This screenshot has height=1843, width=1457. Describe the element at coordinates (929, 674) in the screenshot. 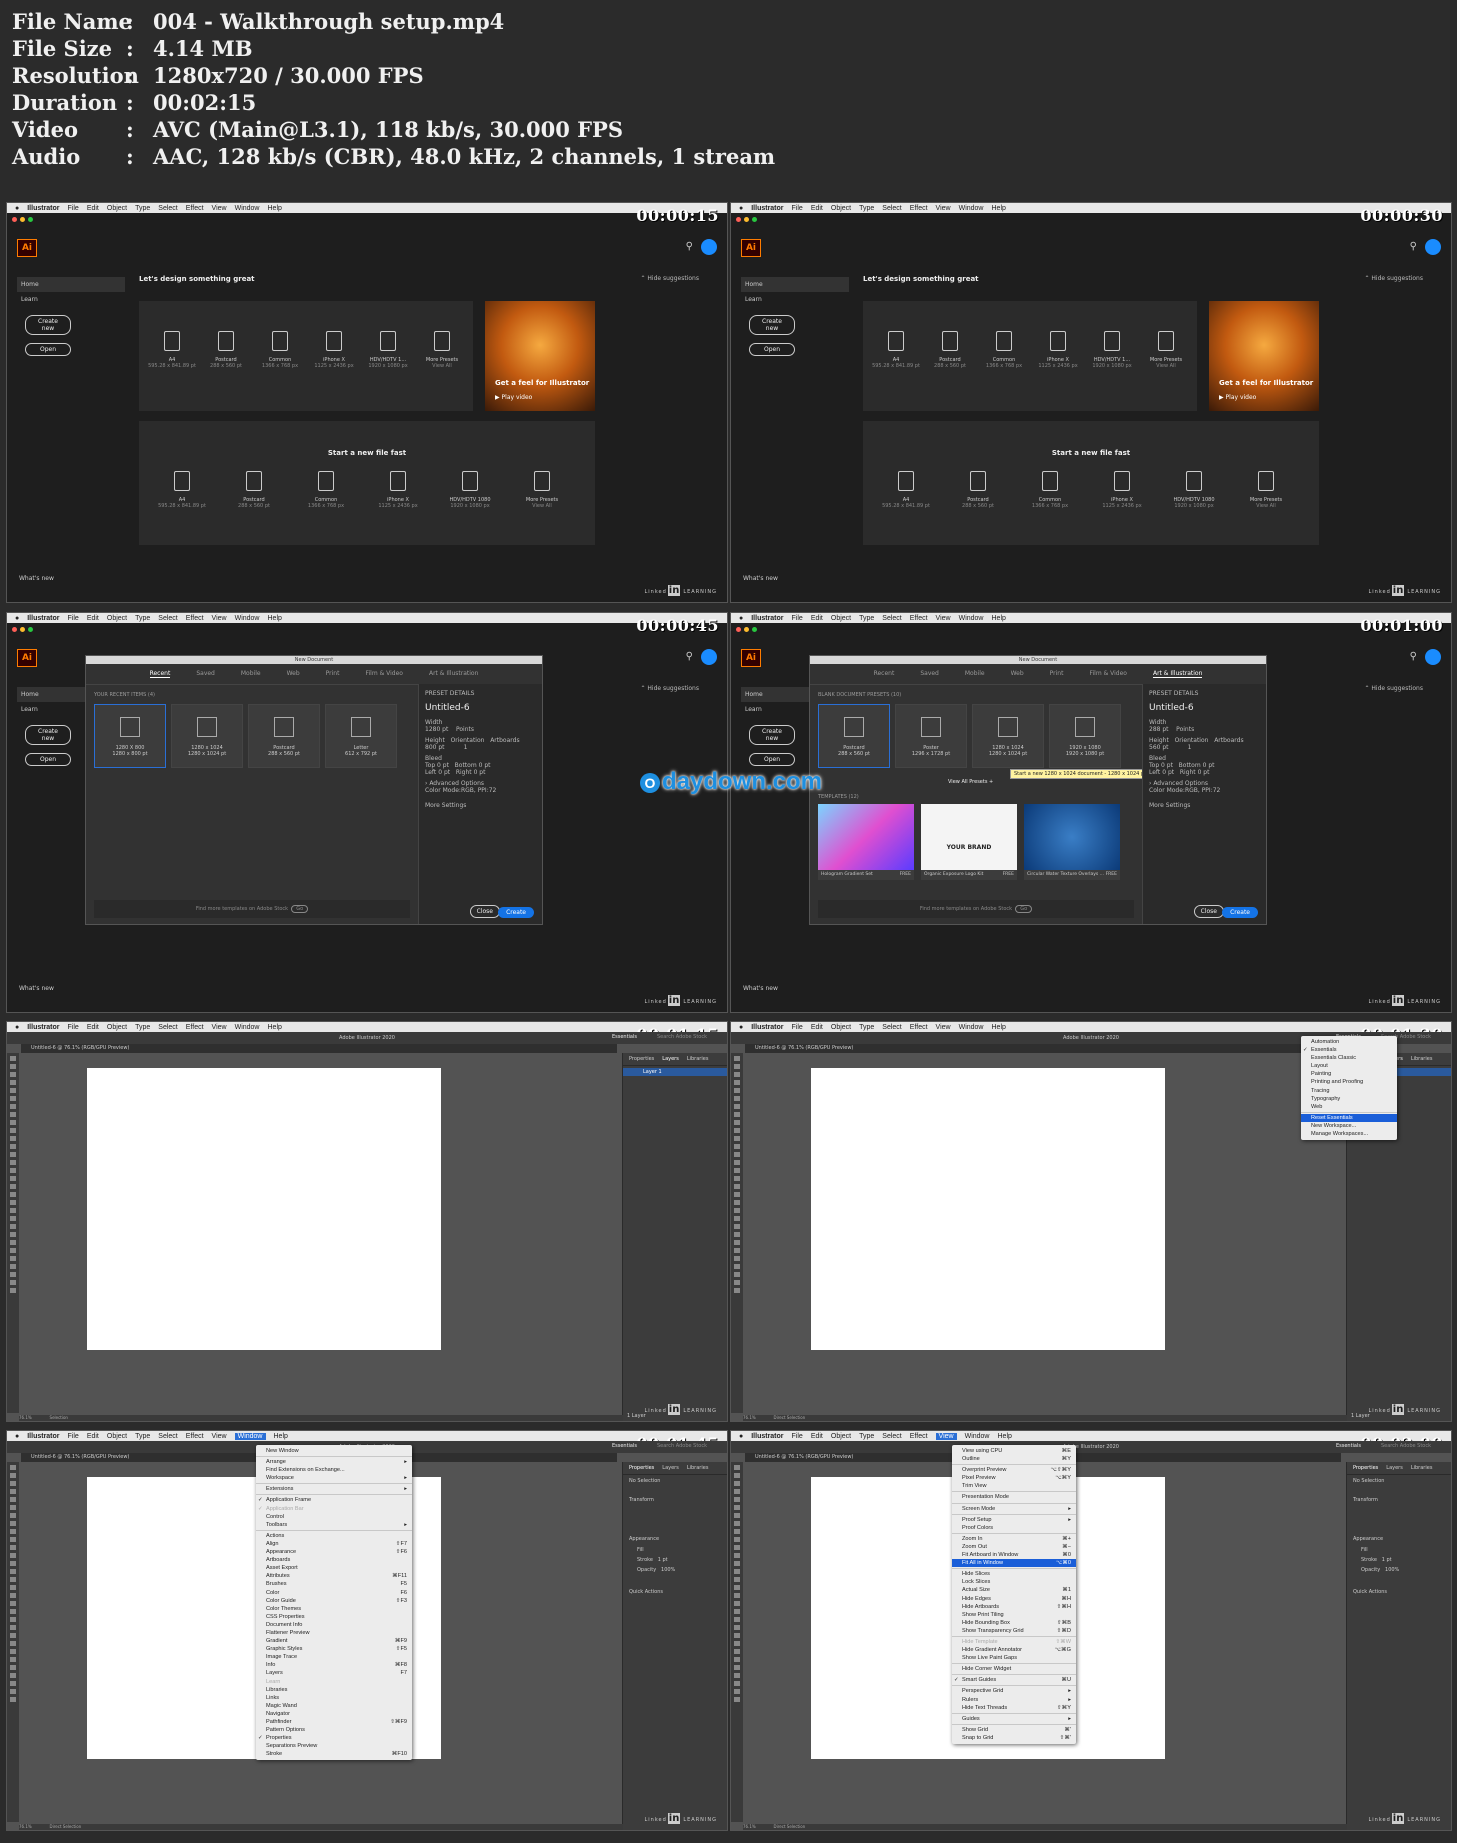

I see `tab-saved: Saved` at that location.